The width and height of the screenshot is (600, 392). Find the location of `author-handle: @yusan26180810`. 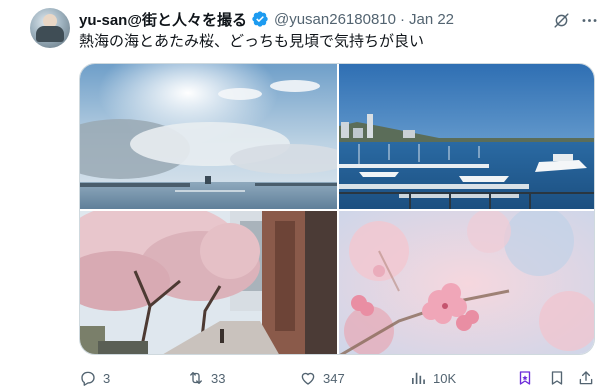

author-handle: @yusan26180810 is located at coordinates (335, 19).